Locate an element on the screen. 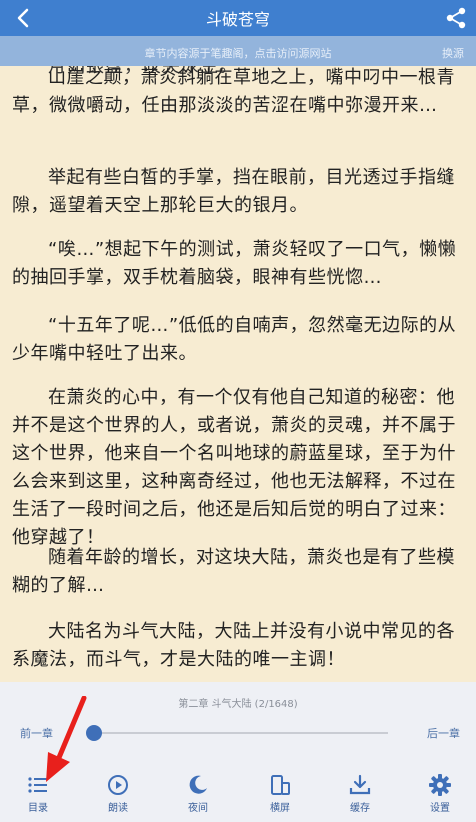 This screenshot has width=476, height=822. page-title: 斗破苍穹 is located at coordinates (237, 19).